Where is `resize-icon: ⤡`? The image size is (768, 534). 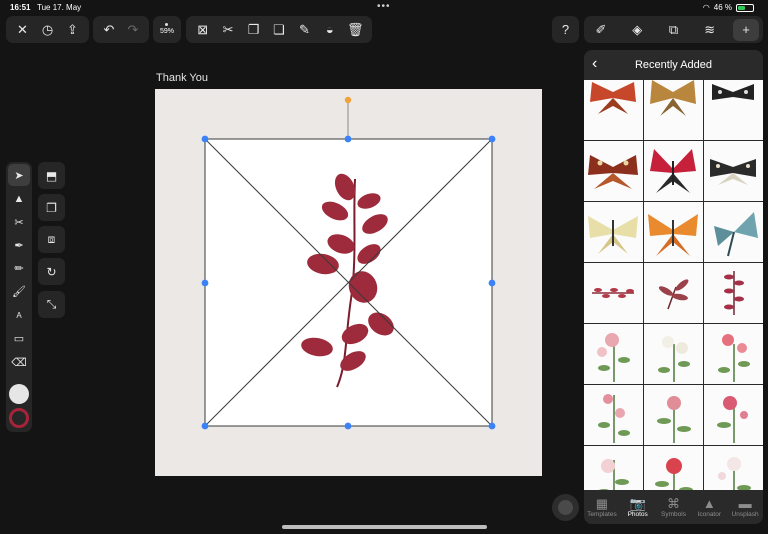 resize-icon: ⤡ is located at coordinates (51, 304).